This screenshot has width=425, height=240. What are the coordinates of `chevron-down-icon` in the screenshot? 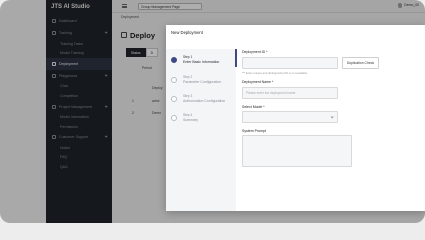 It's located at (332, 117).